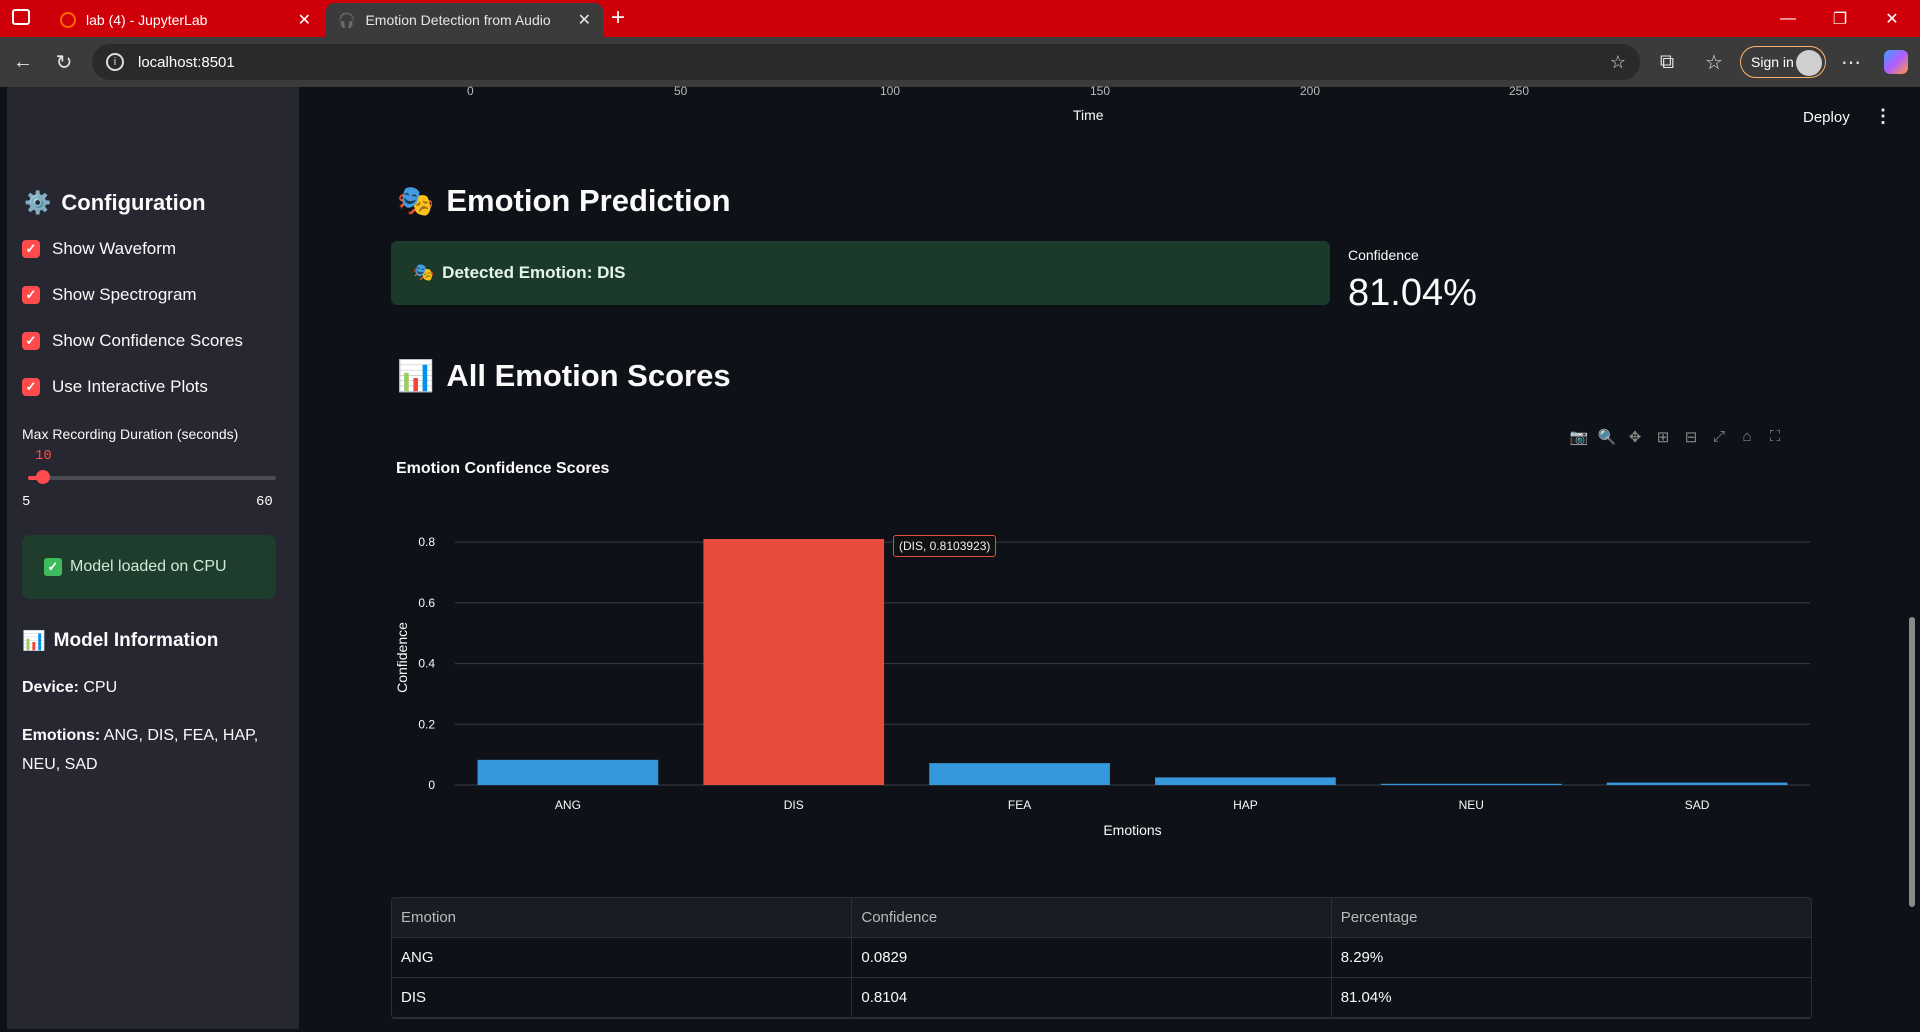  What do you see at coordinates (133, 202) in the screenshot?
I see `configuration-title: Configuration` at bounding box center [133, 202].